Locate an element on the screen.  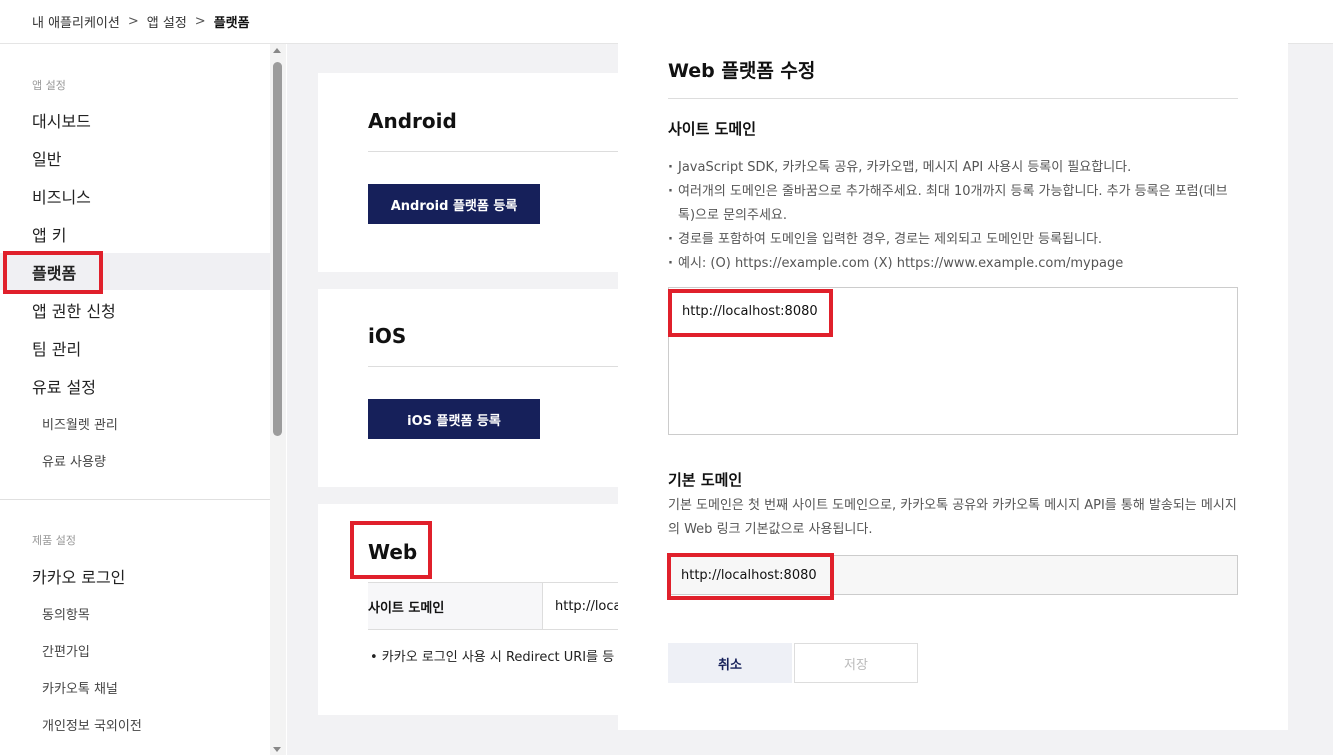
sidebar-subitem-simple-signup: 간편가입 is located at coordinates (135, 650).